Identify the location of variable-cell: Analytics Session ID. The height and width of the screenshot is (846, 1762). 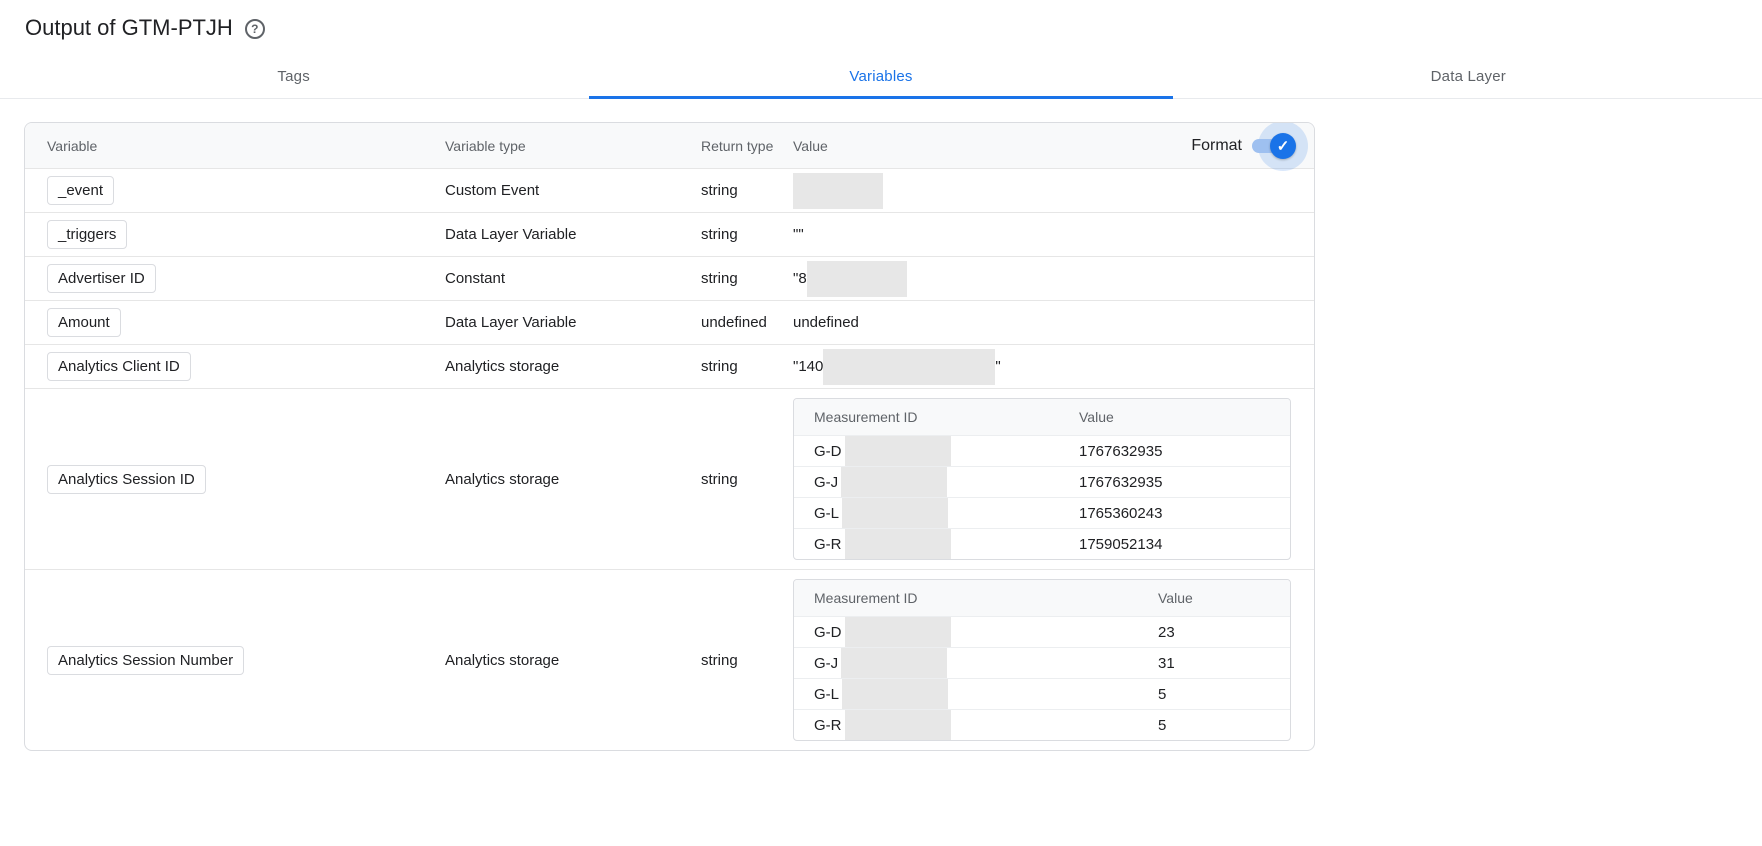
(235, 479).